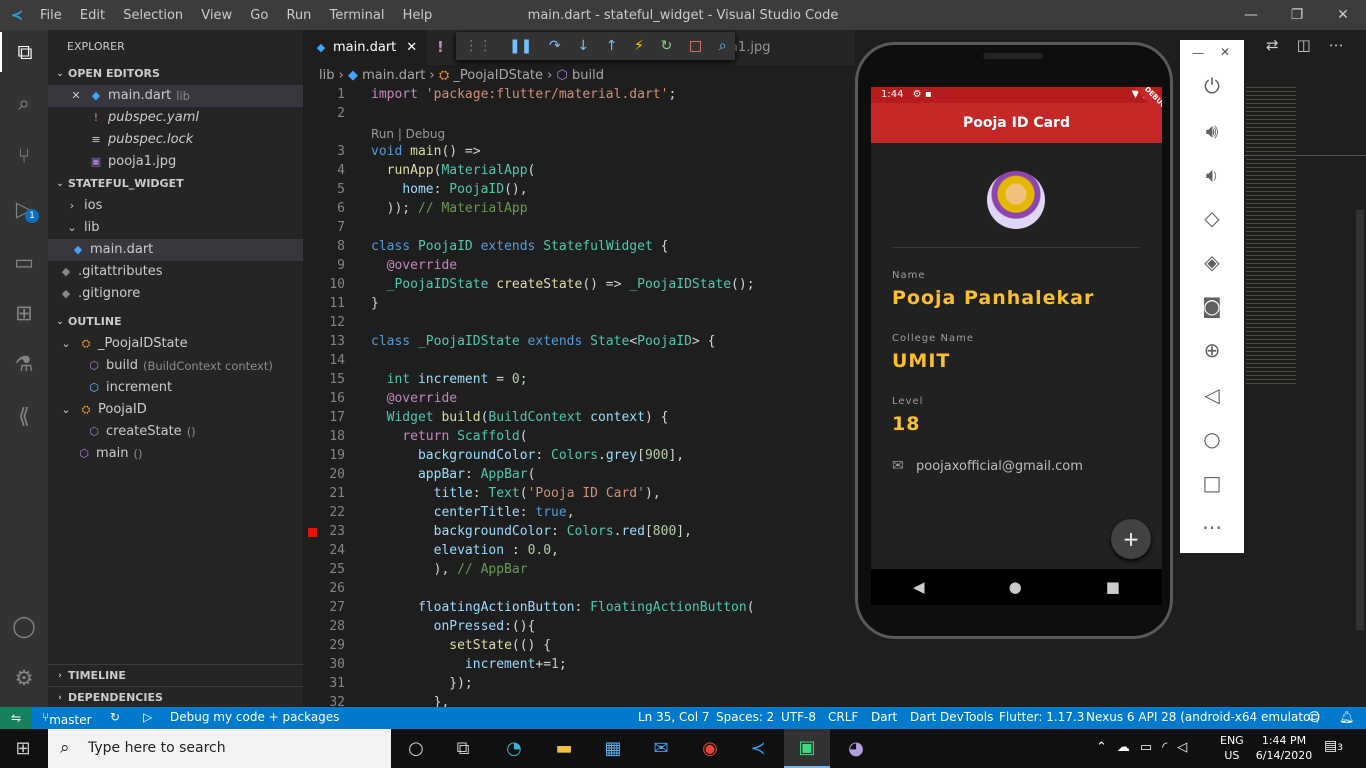  Describe the element at coordinates (463, 748) in the screenshot. I see `task-view-icon: ⧉` at that location.